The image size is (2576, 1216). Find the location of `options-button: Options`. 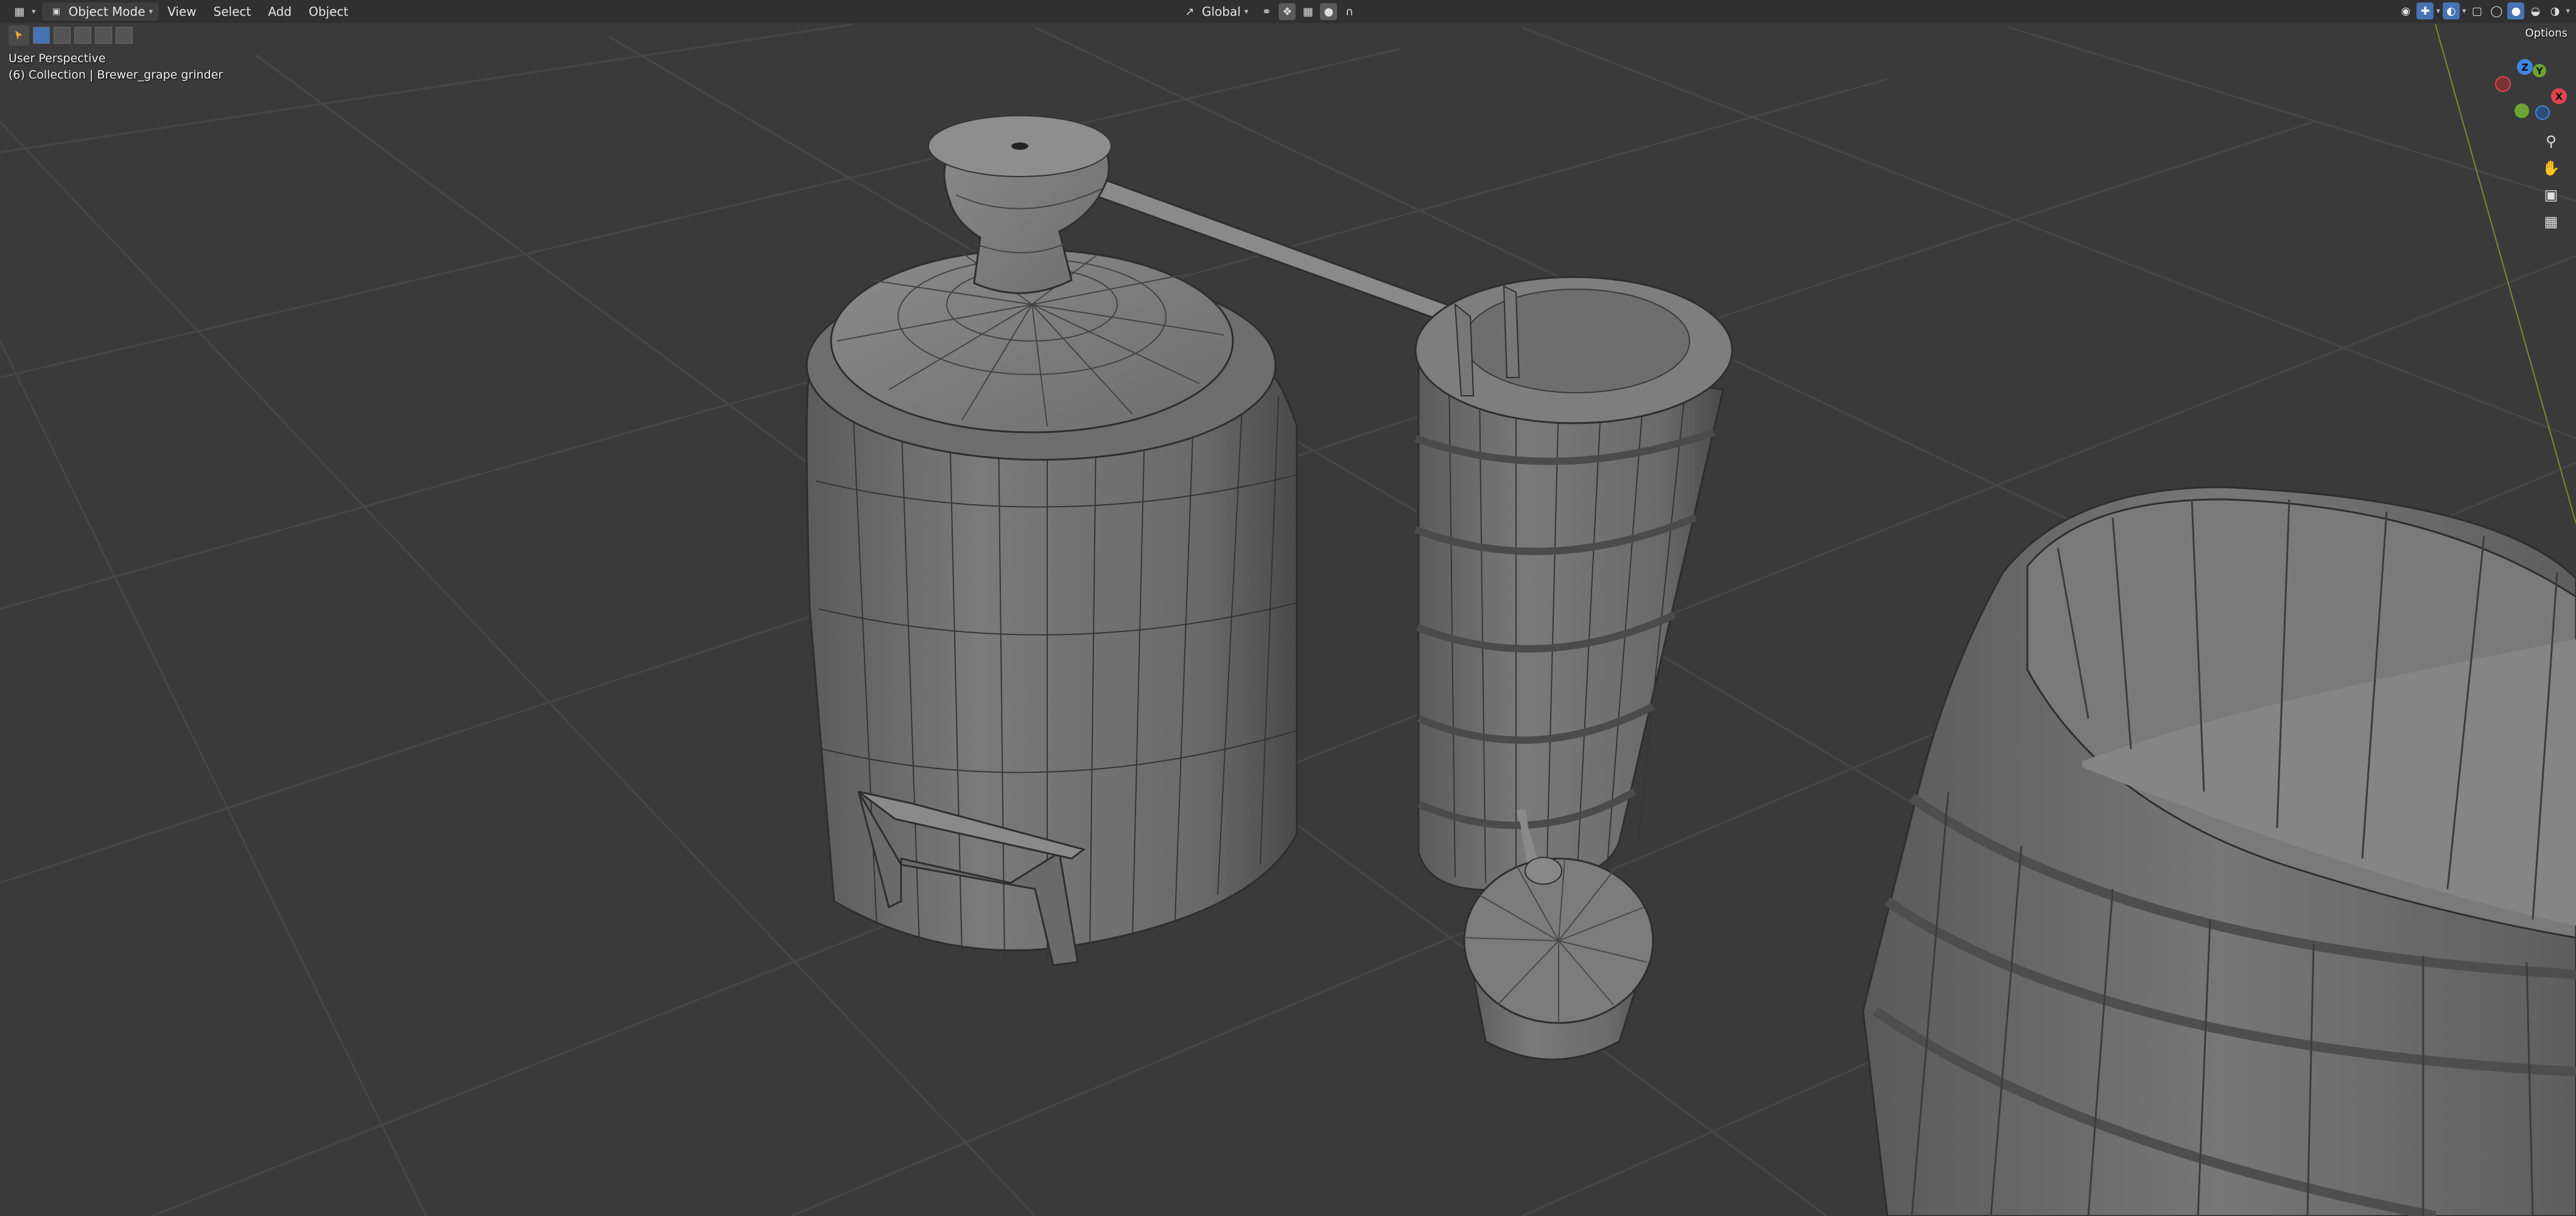

options-button: Options is located at coordinates (2546, 33).